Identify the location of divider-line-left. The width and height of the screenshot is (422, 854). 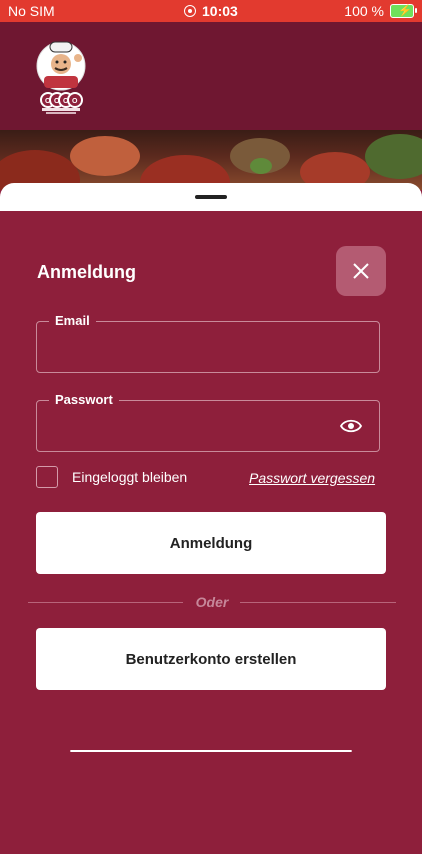
(105, 602).